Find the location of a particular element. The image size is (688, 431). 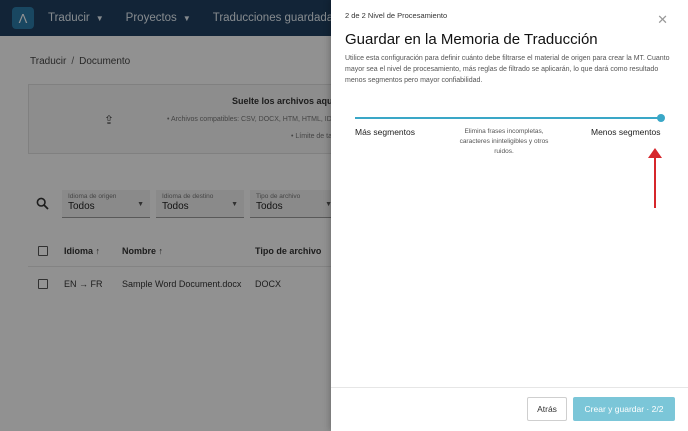

processing-level-slider is located at coordinates (510, 118).